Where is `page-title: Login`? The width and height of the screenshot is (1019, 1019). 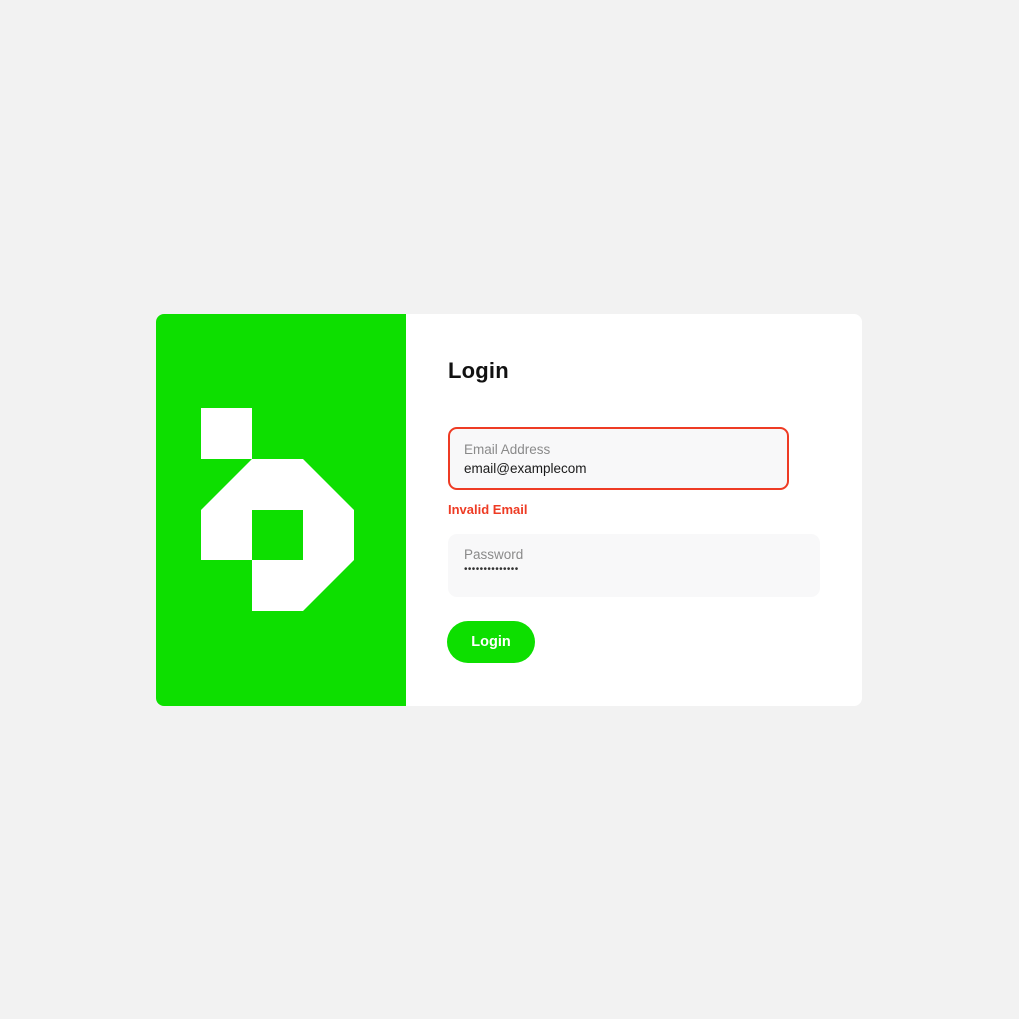
page-title: Login is located at coordinates (478, 370).